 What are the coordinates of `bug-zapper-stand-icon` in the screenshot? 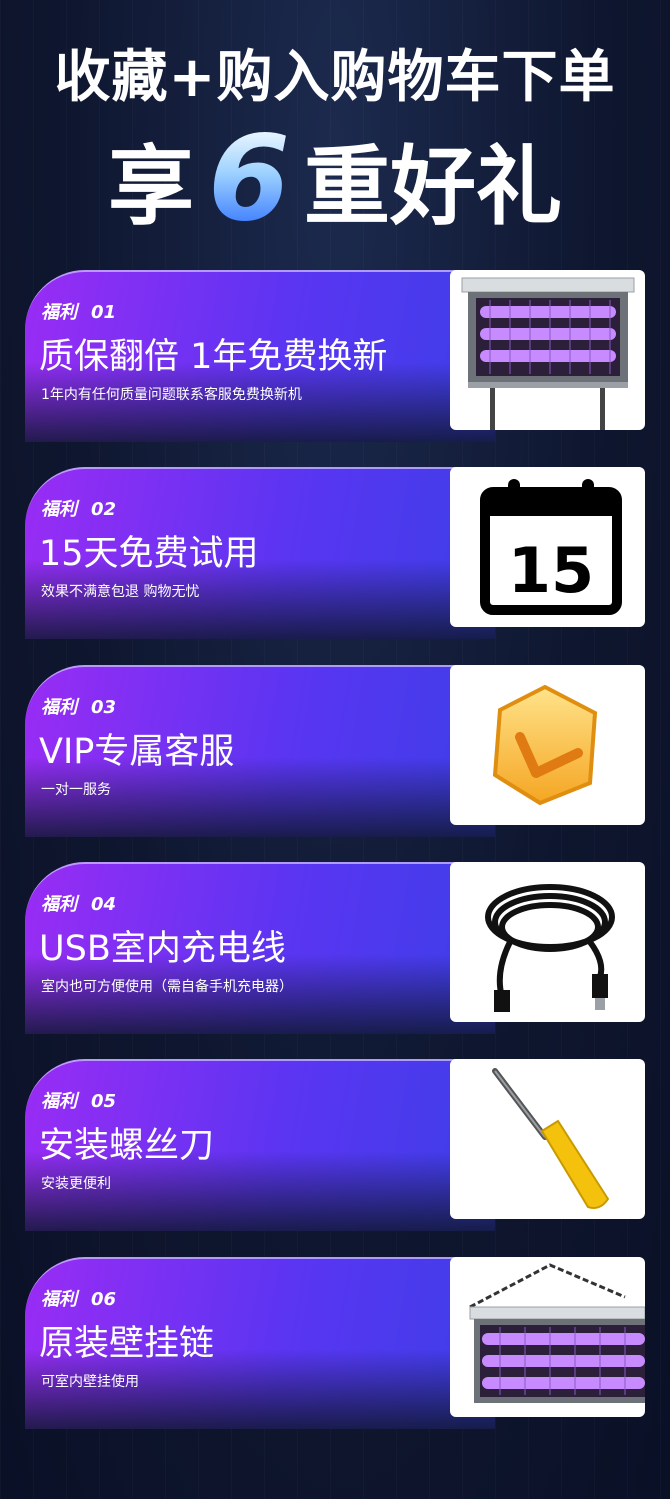 It's located at (547, 350).